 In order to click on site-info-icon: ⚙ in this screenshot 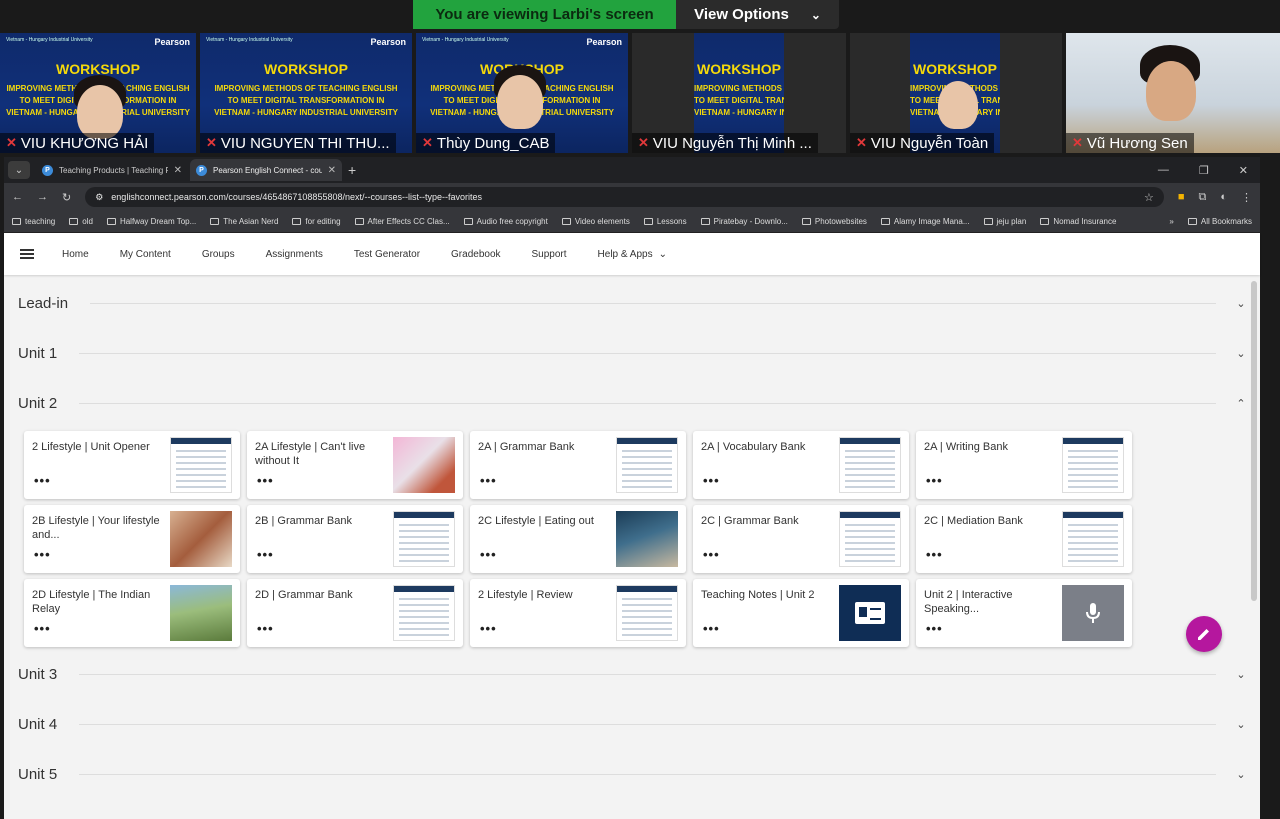, I will do `click(99, 197)`.